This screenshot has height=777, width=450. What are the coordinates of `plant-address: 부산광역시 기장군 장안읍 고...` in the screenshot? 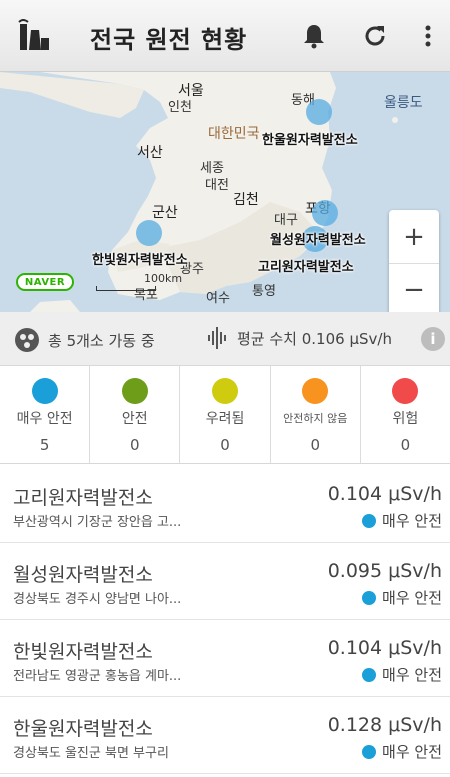 It's located at (97, 522).